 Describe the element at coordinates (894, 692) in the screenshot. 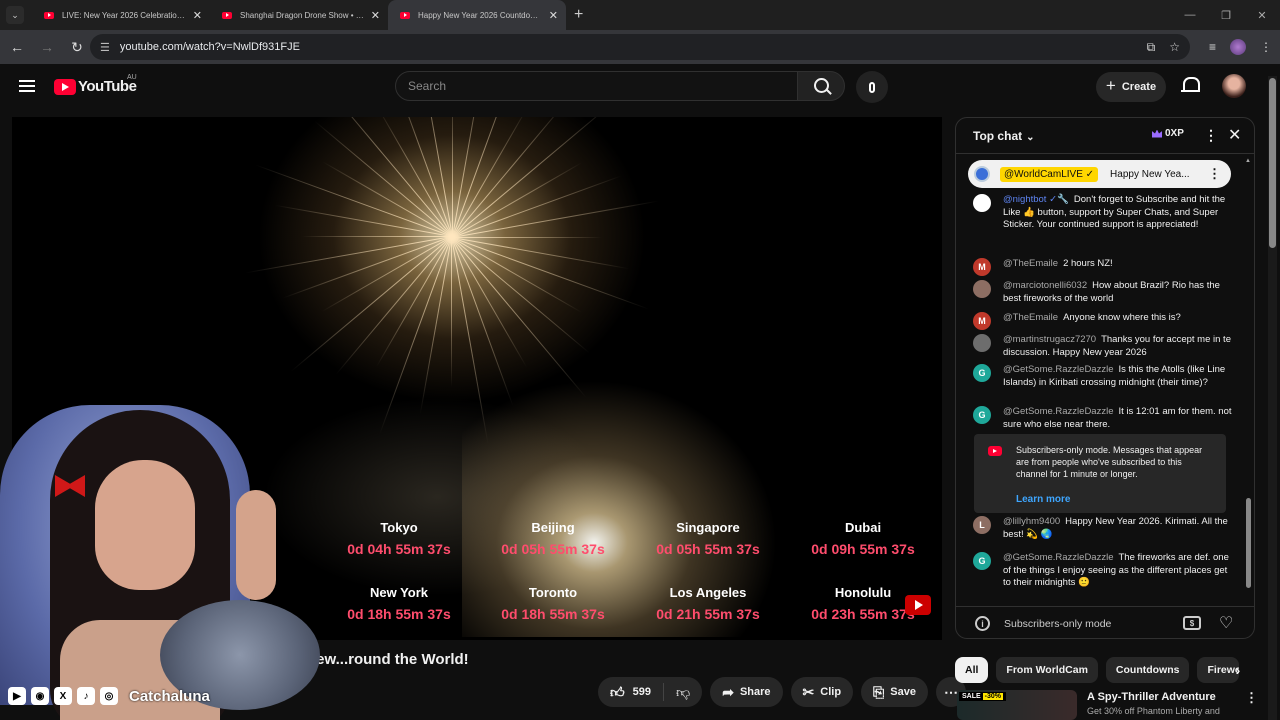

I see `save-button: ⎘ Save` at that location.